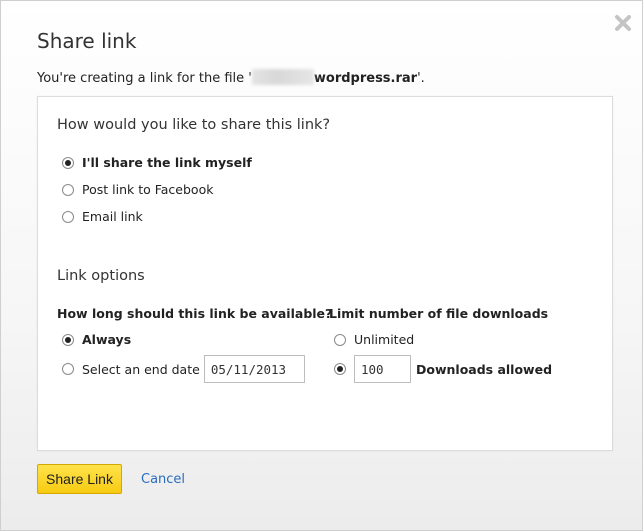 The image size is (643, 531). What do you see at coordinates (254, 369) in the screenshot?
I see `end-date-input` at bounding box center [254, 369].